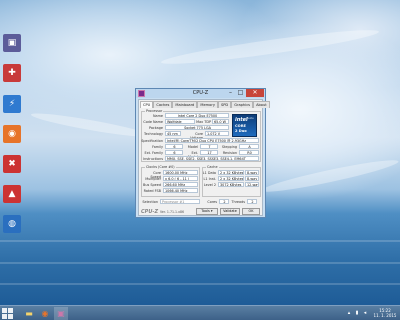 The width and height of the screenshot is (400, 320). I want to click on desktop-icon-app: ▲, so click(12, 194).